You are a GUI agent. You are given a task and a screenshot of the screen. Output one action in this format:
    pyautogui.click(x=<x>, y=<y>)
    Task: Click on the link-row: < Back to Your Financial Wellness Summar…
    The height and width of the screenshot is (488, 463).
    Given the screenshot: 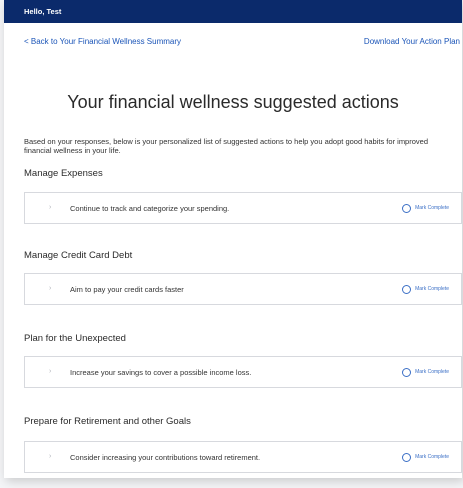 What is the action you would take?
    pyautogui.click(x=233, y=48)
    